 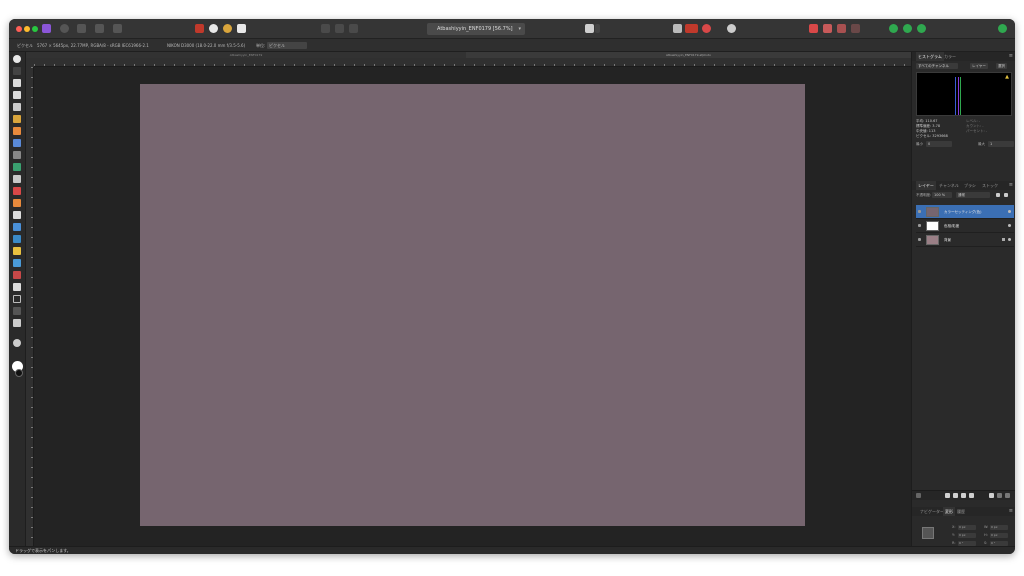 I want to click on flood-select-tool-icon, so click(x=17, y=131).